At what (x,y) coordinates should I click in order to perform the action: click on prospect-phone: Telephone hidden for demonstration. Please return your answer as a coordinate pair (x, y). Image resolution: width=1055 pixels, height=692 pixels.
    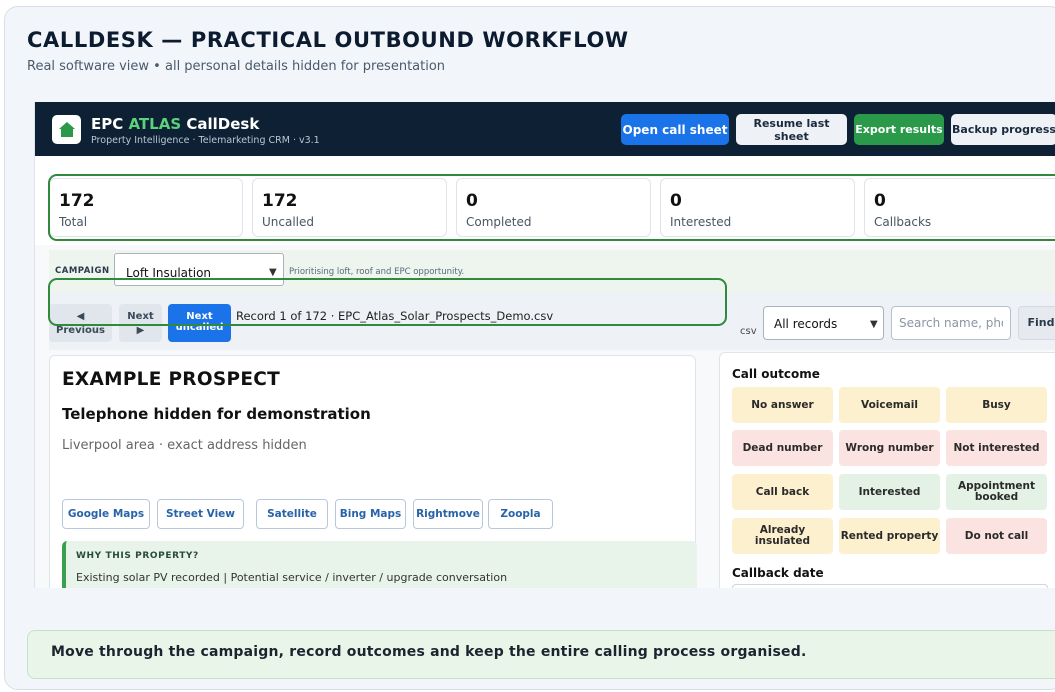
    Looking at the image, I should click on (216, 414).